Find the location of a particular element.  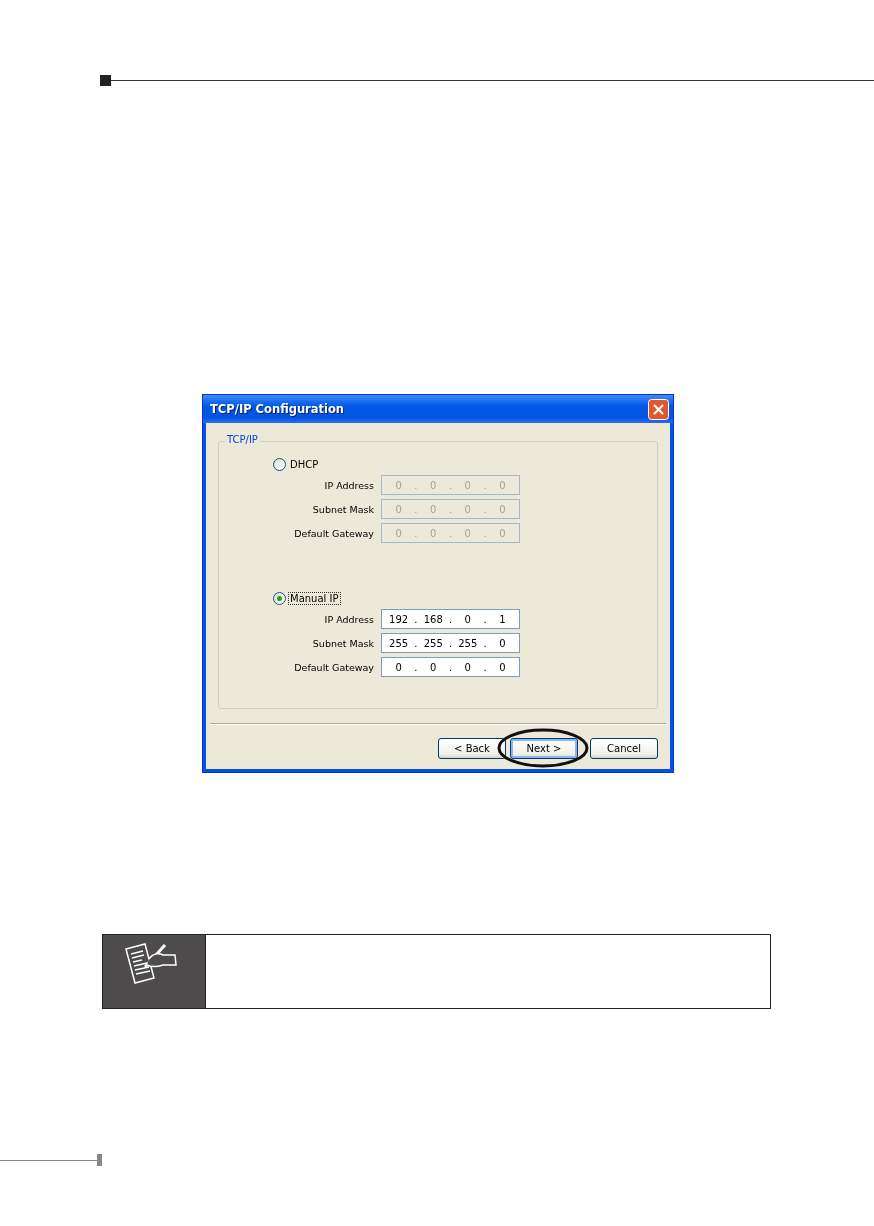

ip-address-field: 255 . 255 . 255 . 0 is located at coordinates (450, 643).